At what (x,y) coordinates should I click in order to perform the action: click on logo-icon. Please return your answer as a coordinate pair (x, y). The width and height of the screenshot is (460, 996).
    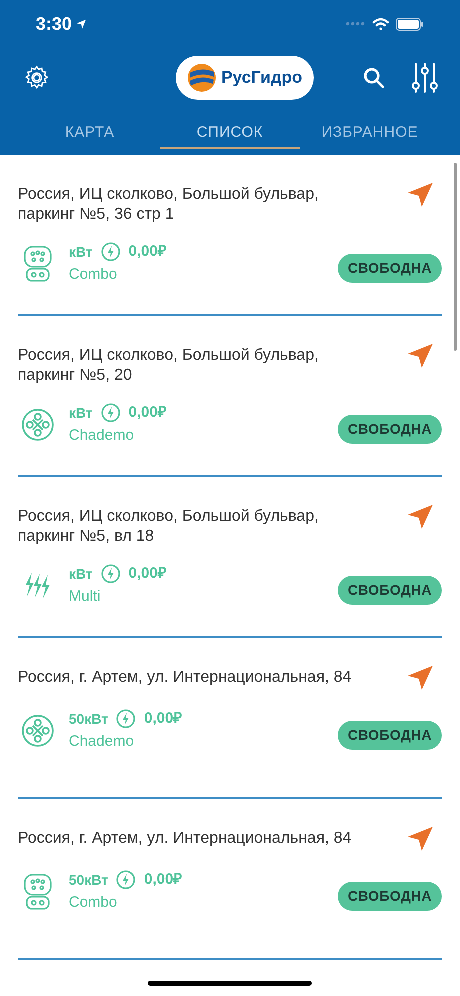
    Looking at the image, I should click on (202, 78).